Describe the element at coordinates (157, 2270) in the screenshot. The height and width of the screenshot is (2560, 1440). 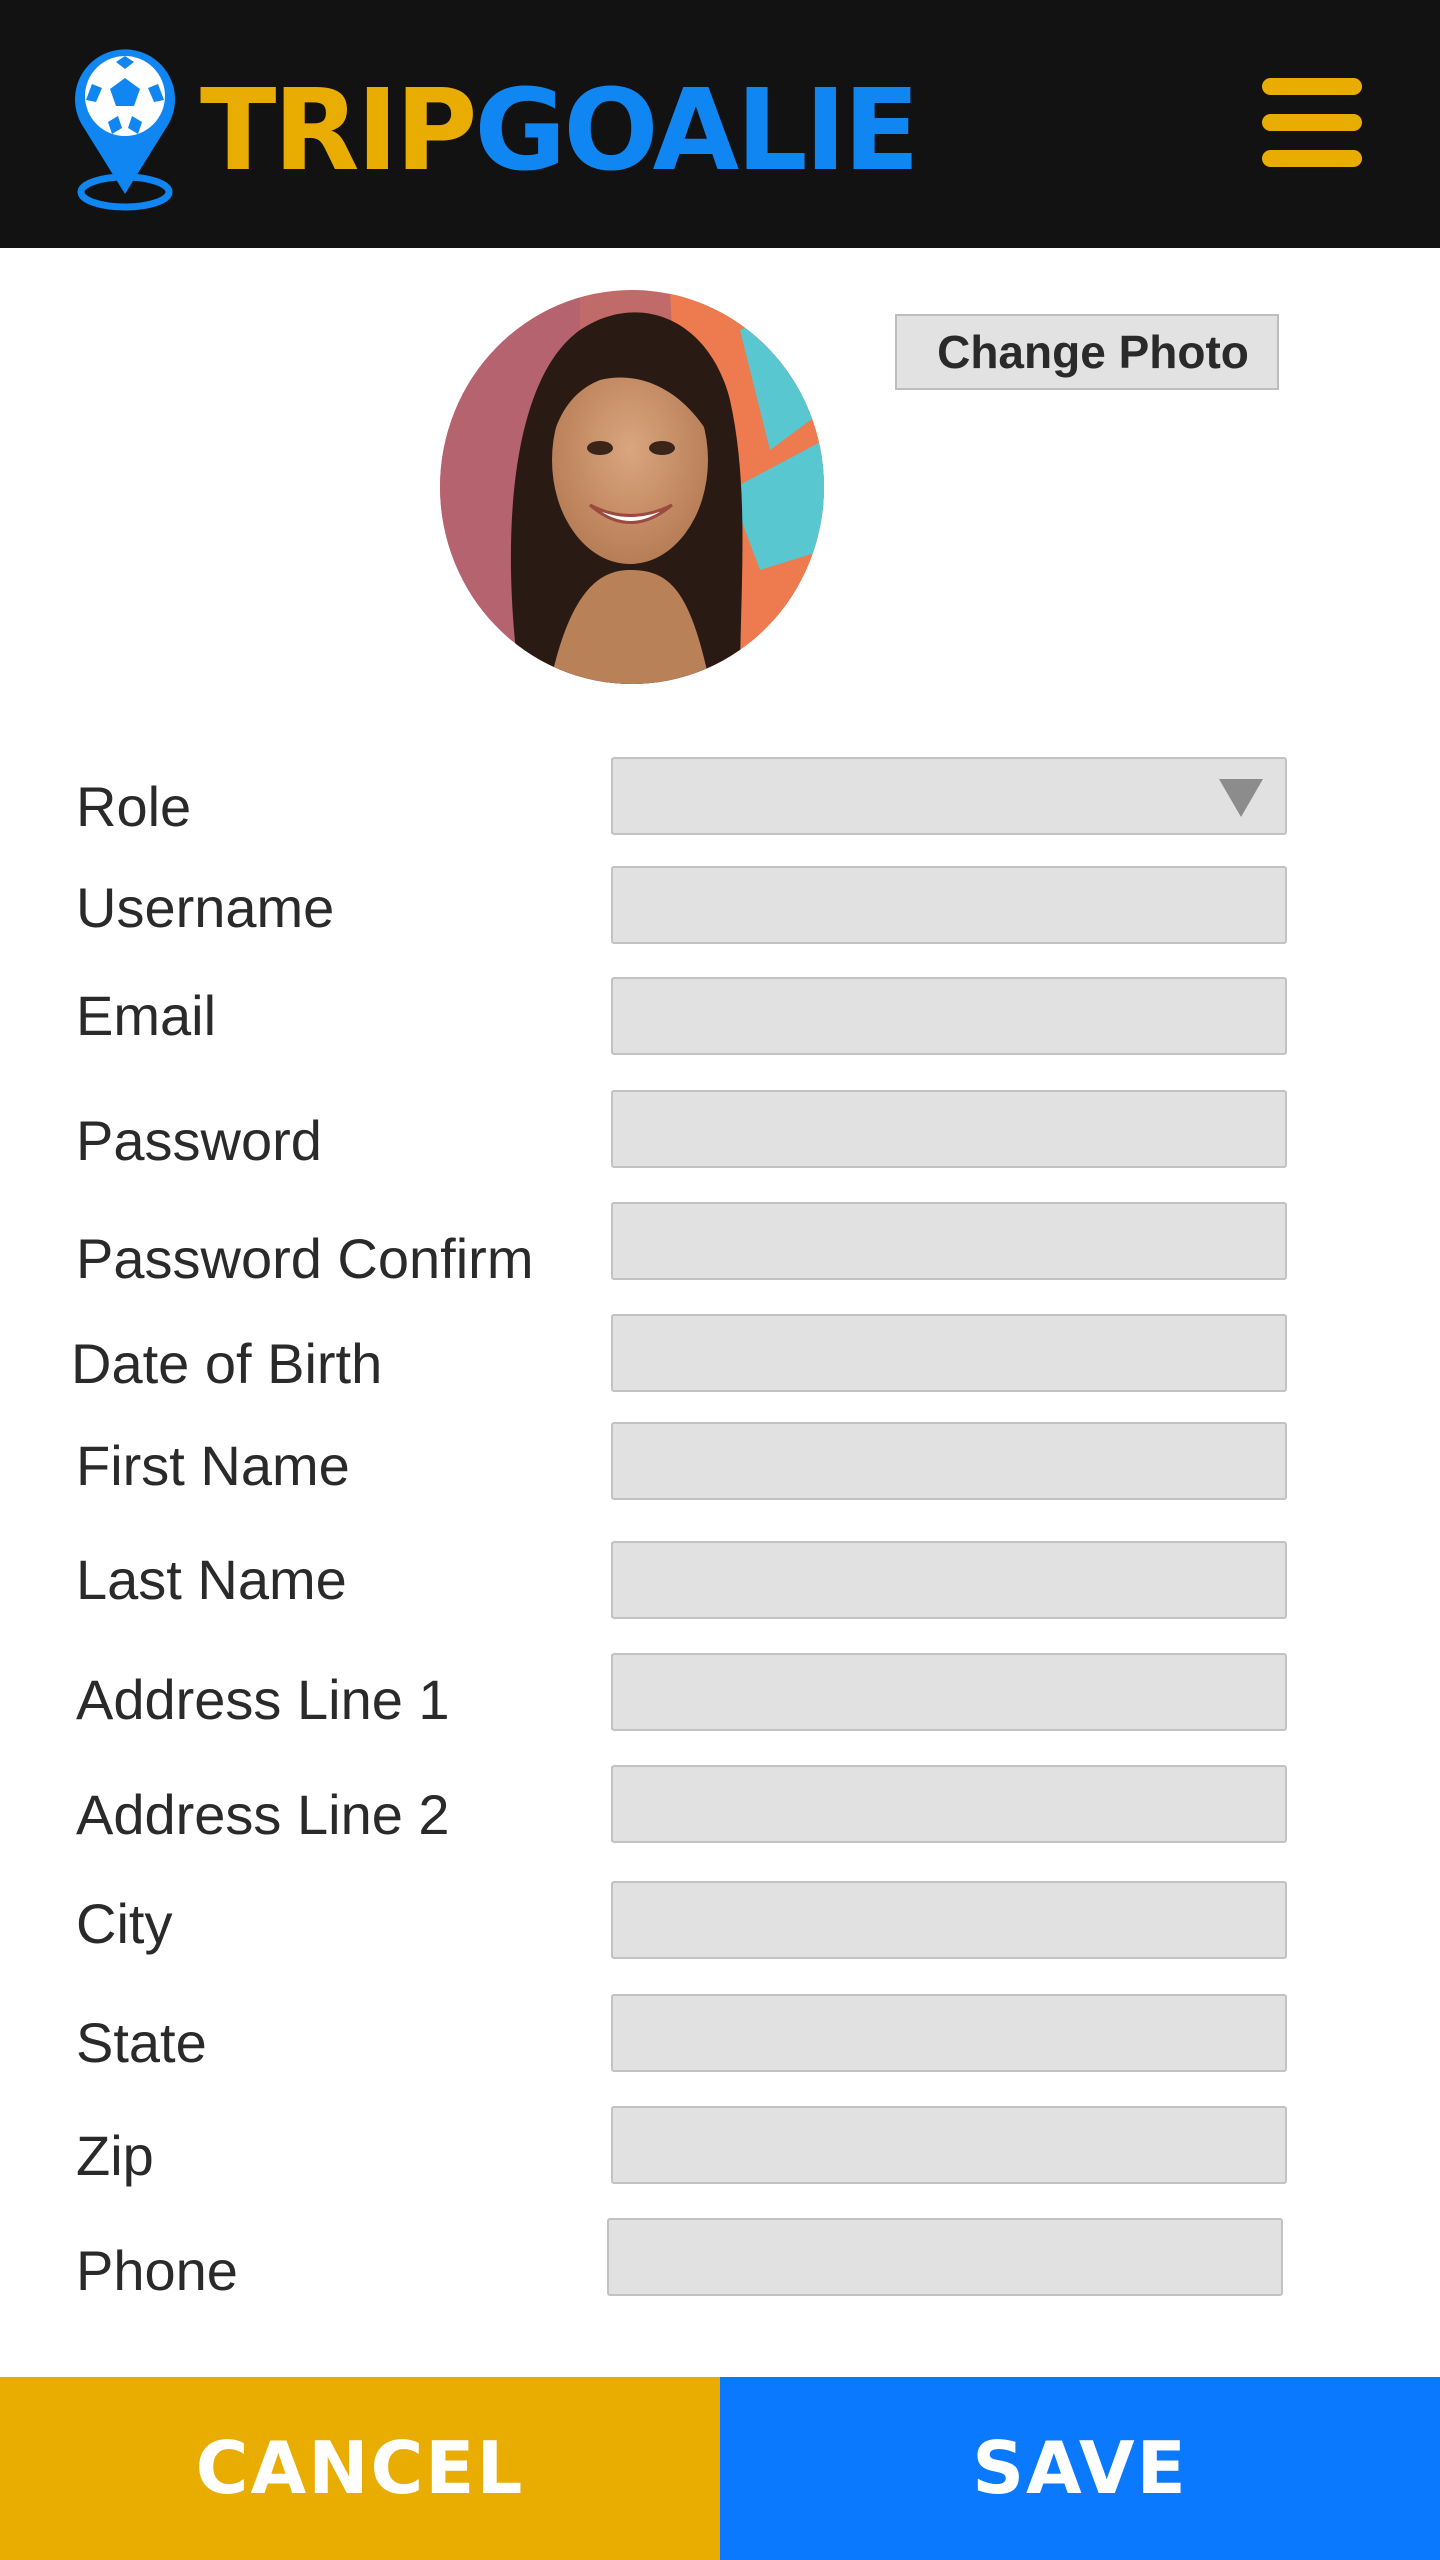
I see `phone-label: Phone` at that location.